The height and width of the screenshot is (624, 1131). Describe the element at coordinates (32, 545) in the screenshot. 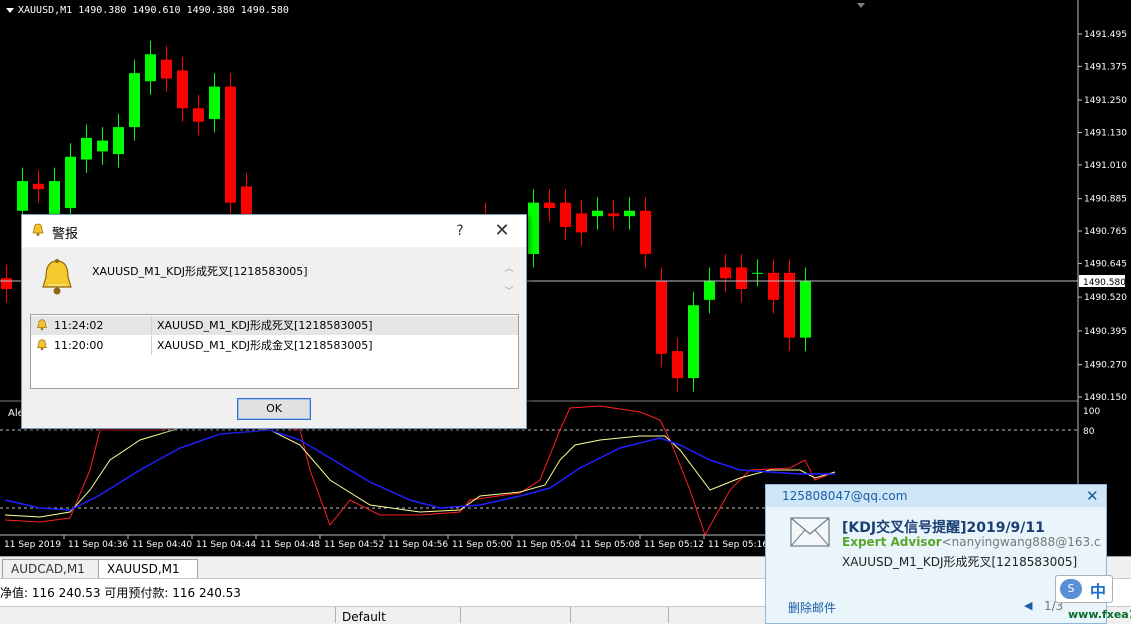

I see `time-axis-label: 11 Sep 2019` at that location.